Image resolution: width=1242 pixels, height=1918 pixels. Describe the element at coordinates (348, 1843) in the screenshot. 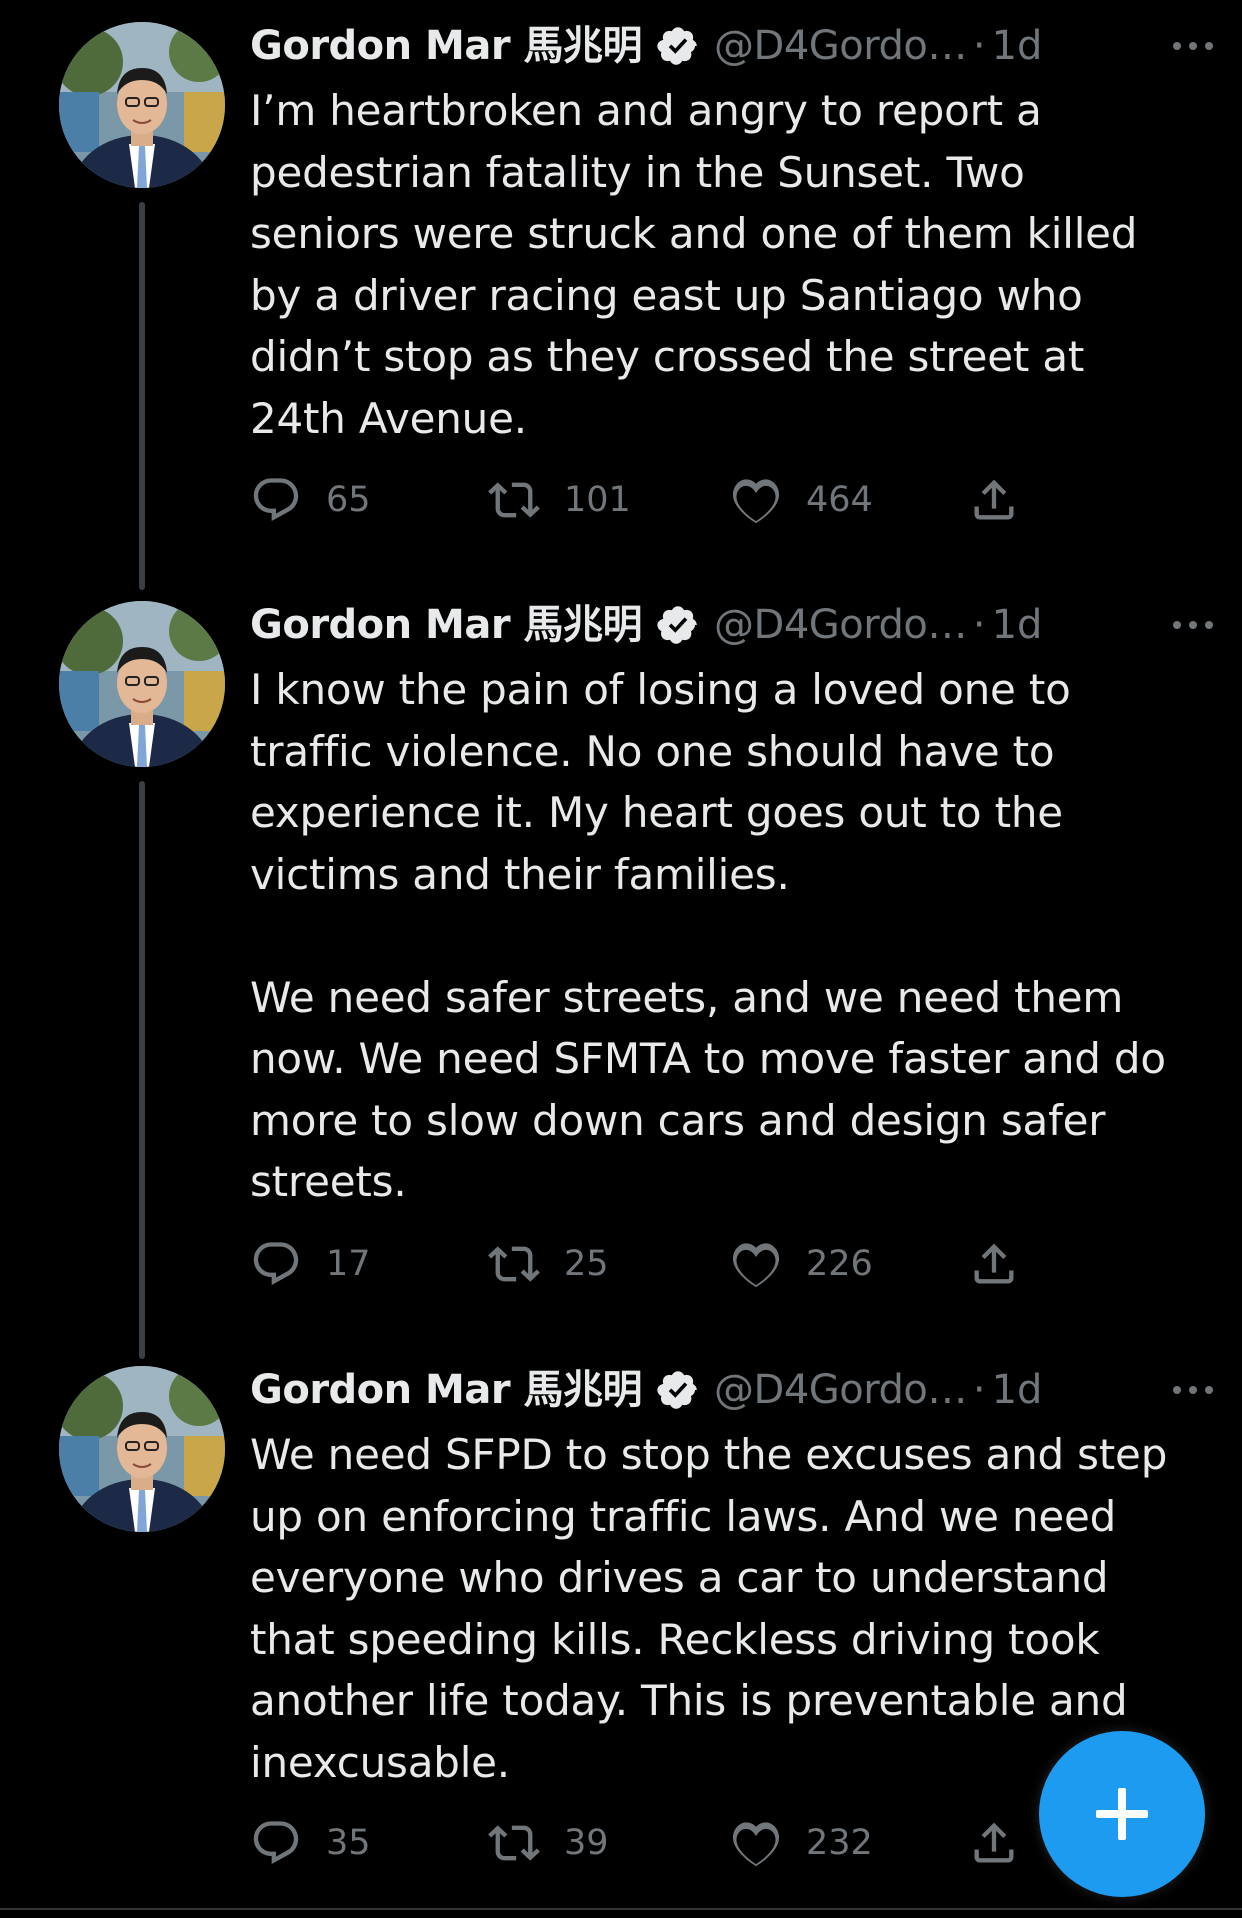

I see `reply-count: 35` at that location.